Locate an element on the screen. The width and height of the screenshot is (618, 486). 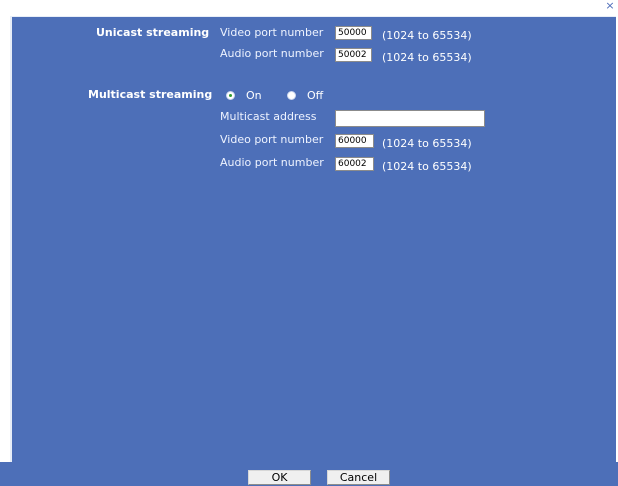
close-icon: × is located at coordinates (610, 6).